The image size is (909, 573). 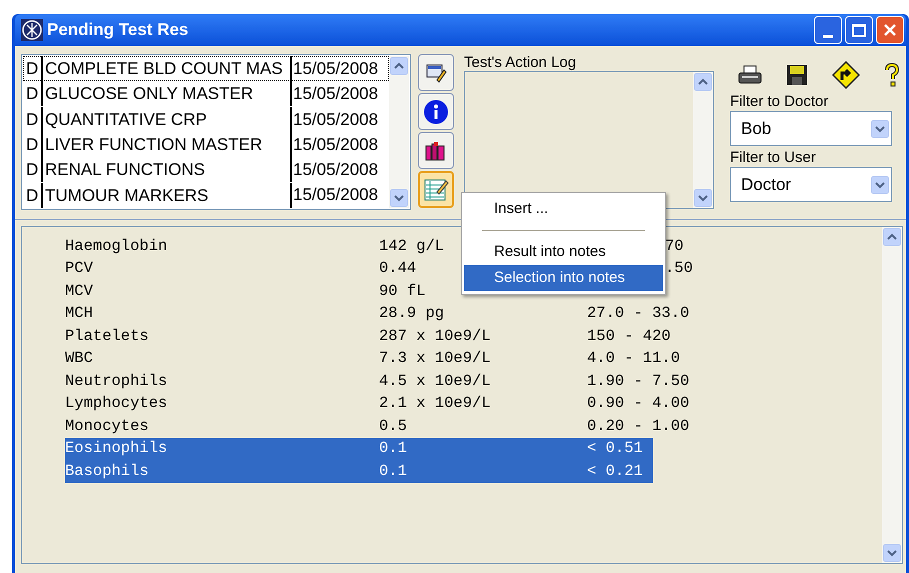 I want to click on result-range: < 0.51, so click(x=615, y=448).